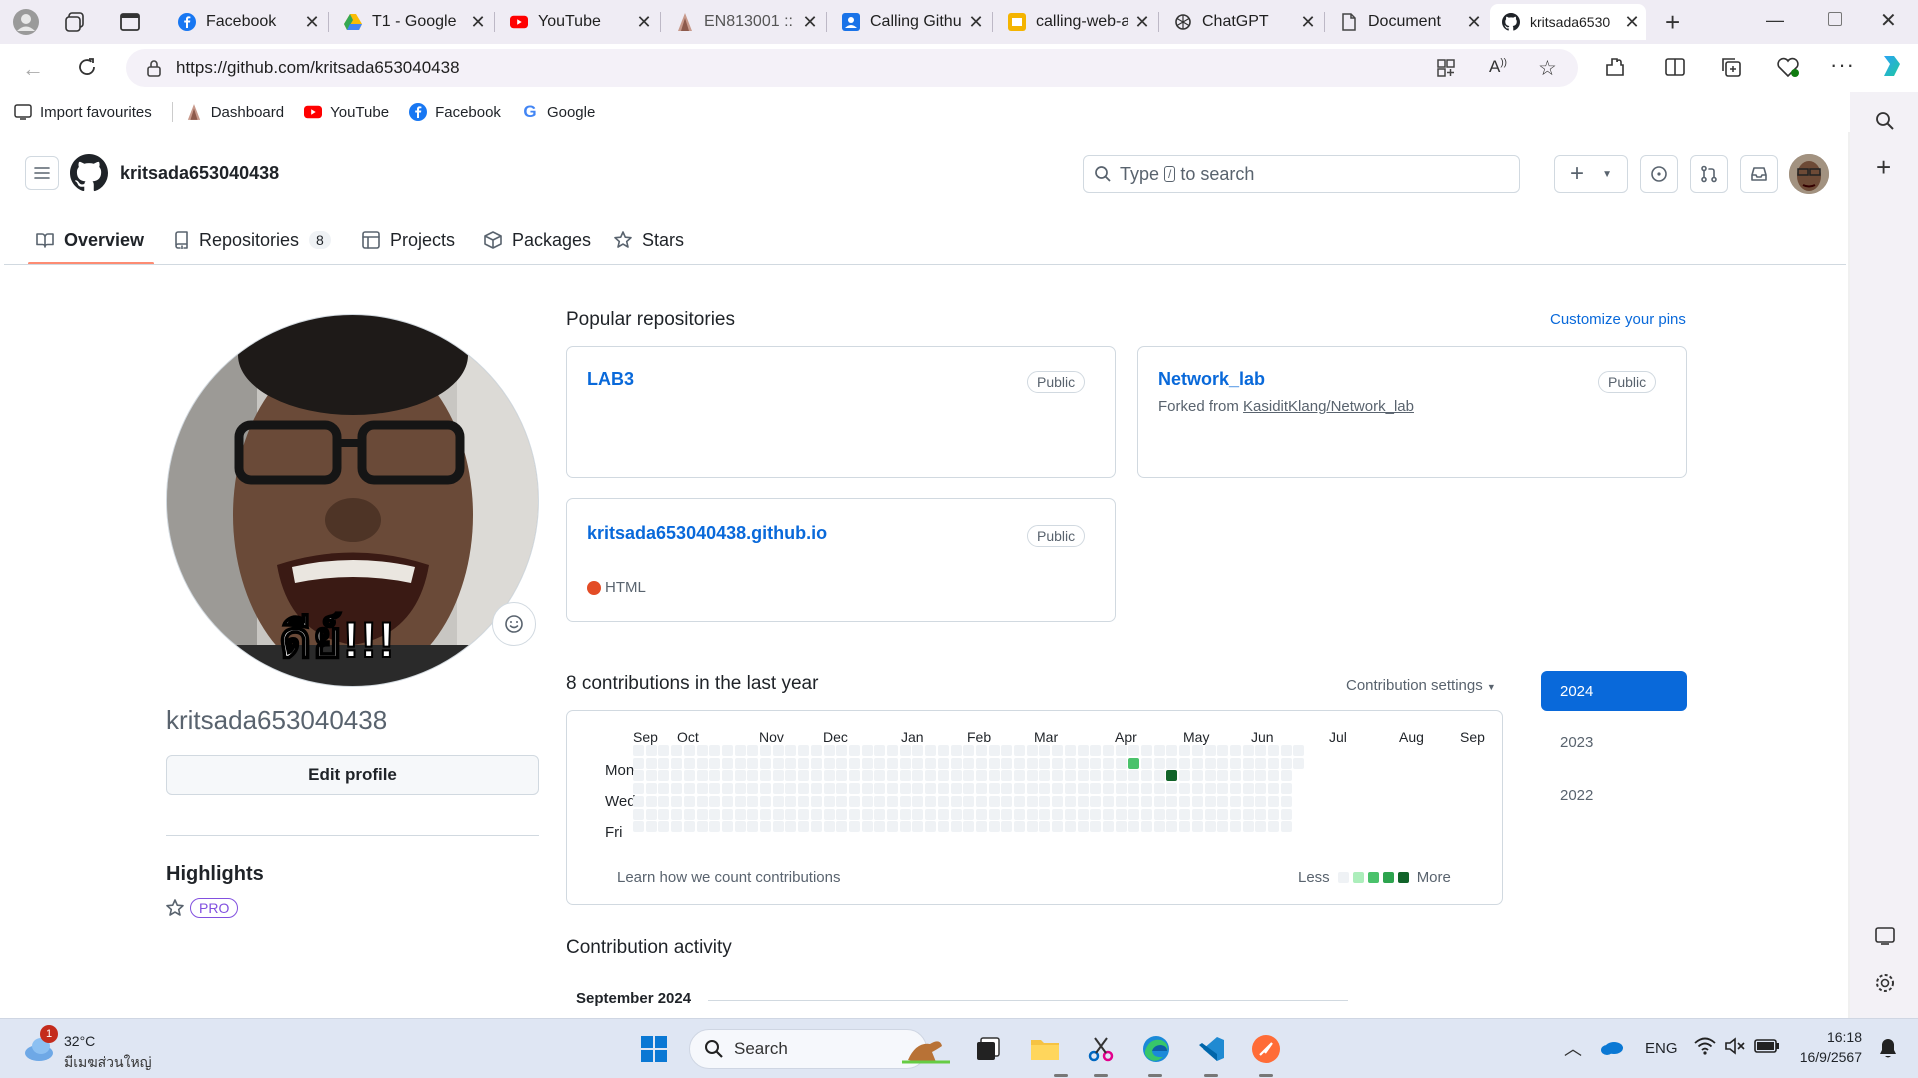 This screenshot has width=1918, height=1078. I want to click on set-status-button, so click(514, 624).